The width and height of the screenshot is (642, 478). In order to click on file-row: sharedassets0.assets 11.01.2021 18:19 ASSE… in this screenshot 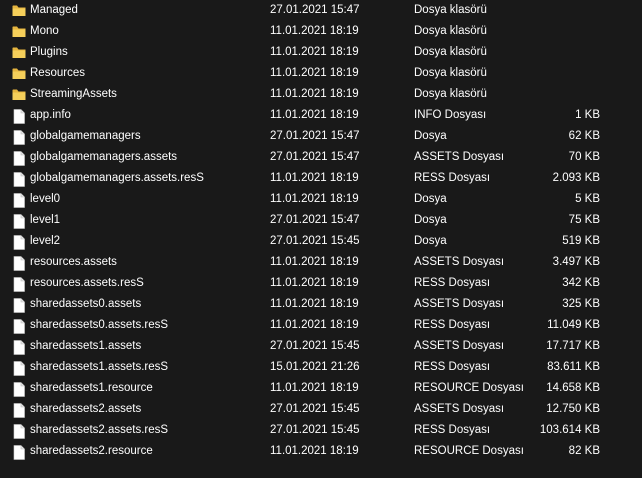, I will do `click(321, 304)`.